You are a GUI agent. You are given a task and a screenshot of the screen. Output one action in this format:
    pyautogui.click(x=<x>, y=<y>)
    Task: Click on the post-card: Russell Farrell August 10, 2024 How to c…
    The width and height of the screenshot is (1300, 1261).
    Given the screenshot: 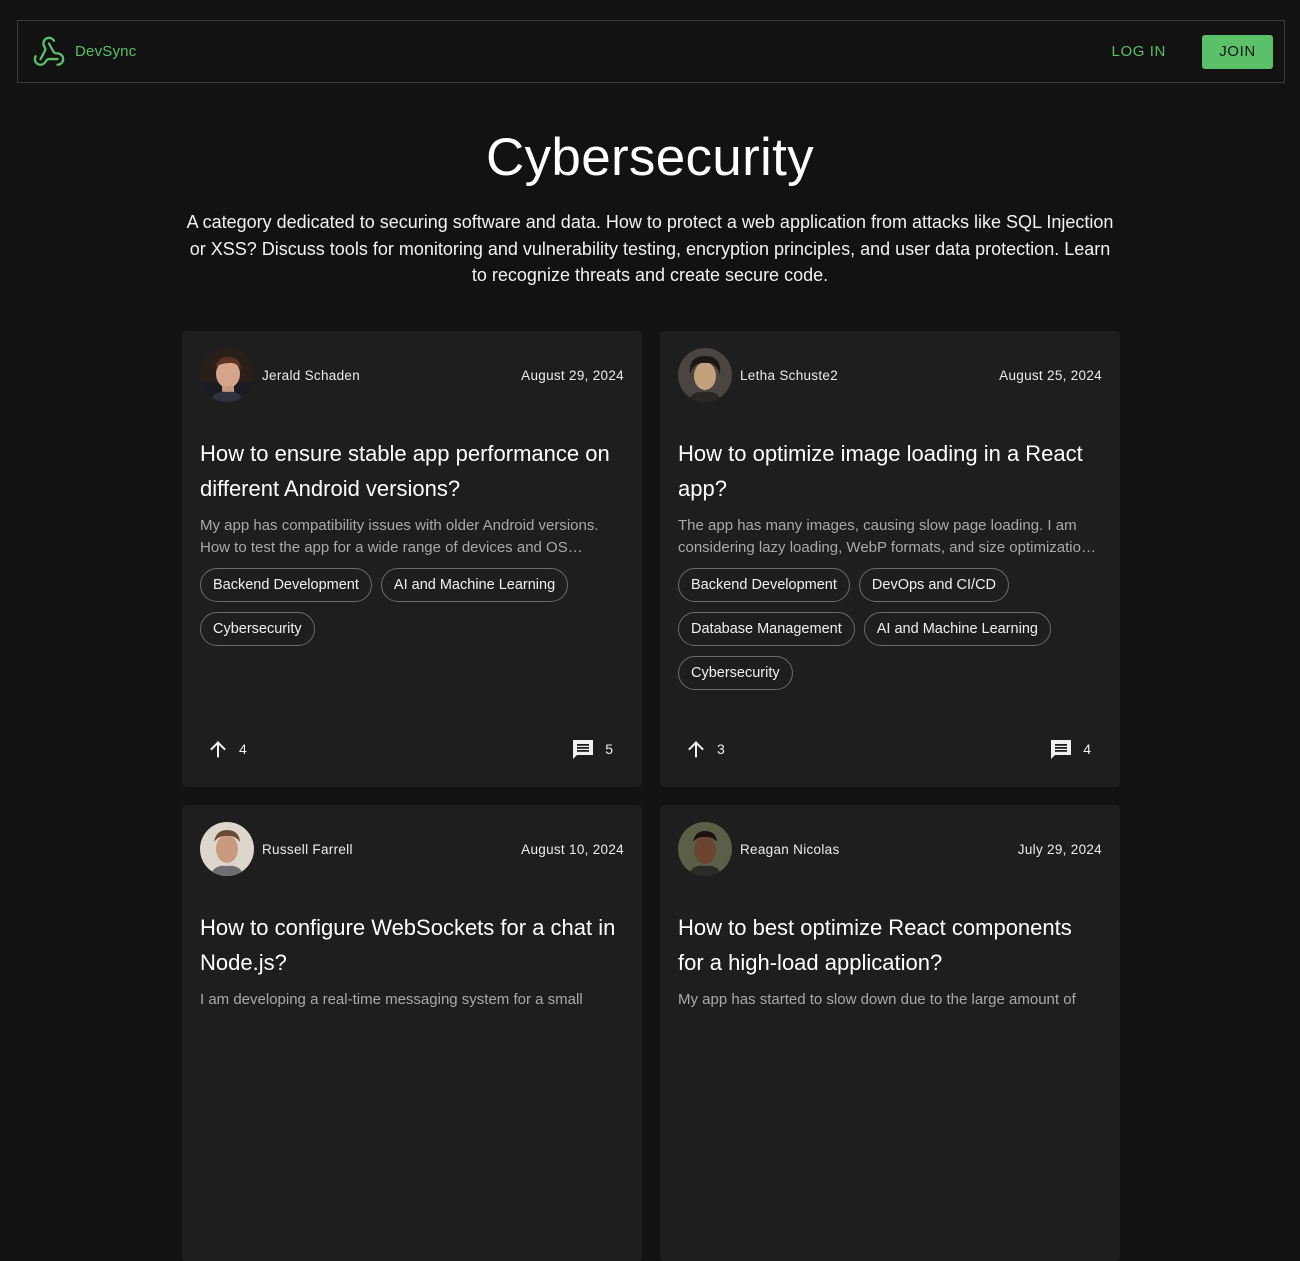 What is the action you would take?
    pyautogui.click(x=412, y=1033)
    